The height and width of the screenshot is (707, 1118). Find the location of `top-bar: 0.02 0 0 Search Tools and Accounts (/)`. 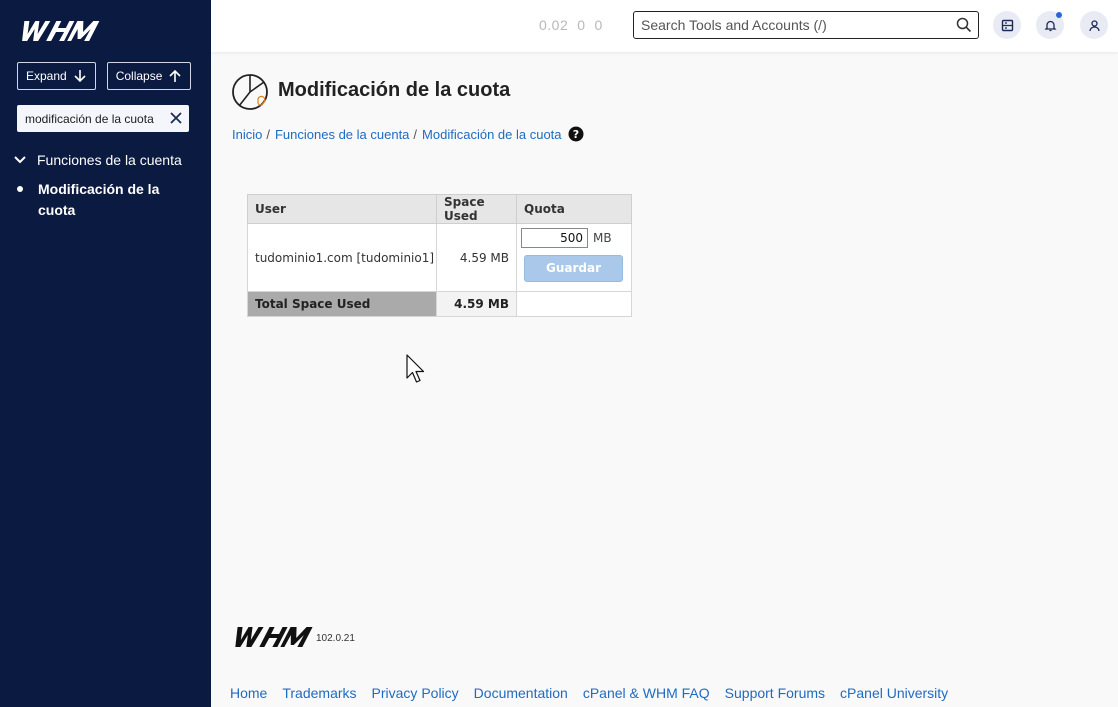

top-bar: 0.02 0 0 Search Tools and Accounts (/) is located at coordinates (664, 26).